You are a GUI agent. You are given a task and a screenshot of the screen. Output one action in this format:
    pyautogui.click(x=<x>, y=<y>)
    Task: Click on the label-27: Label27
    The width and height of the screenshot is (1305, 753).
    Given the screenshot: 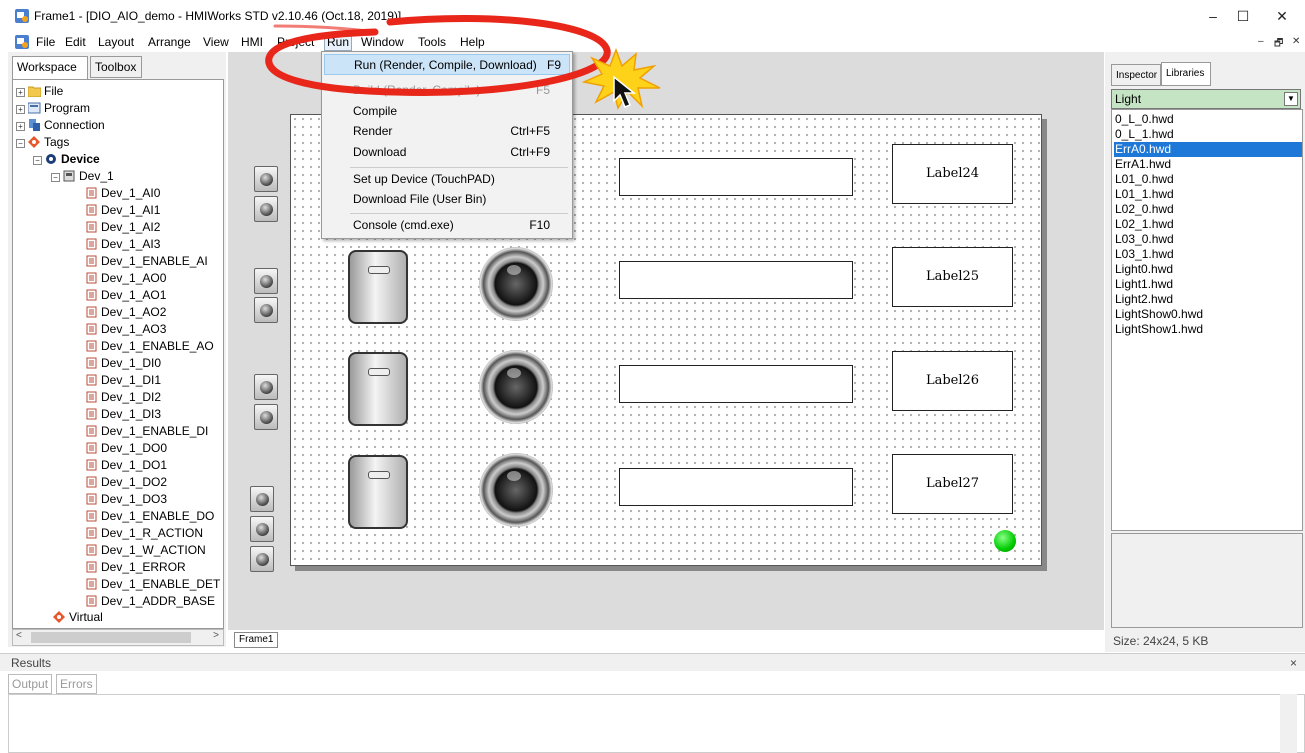 What is the action you would take?
    pyautogui.click(x=952, y=484)
    